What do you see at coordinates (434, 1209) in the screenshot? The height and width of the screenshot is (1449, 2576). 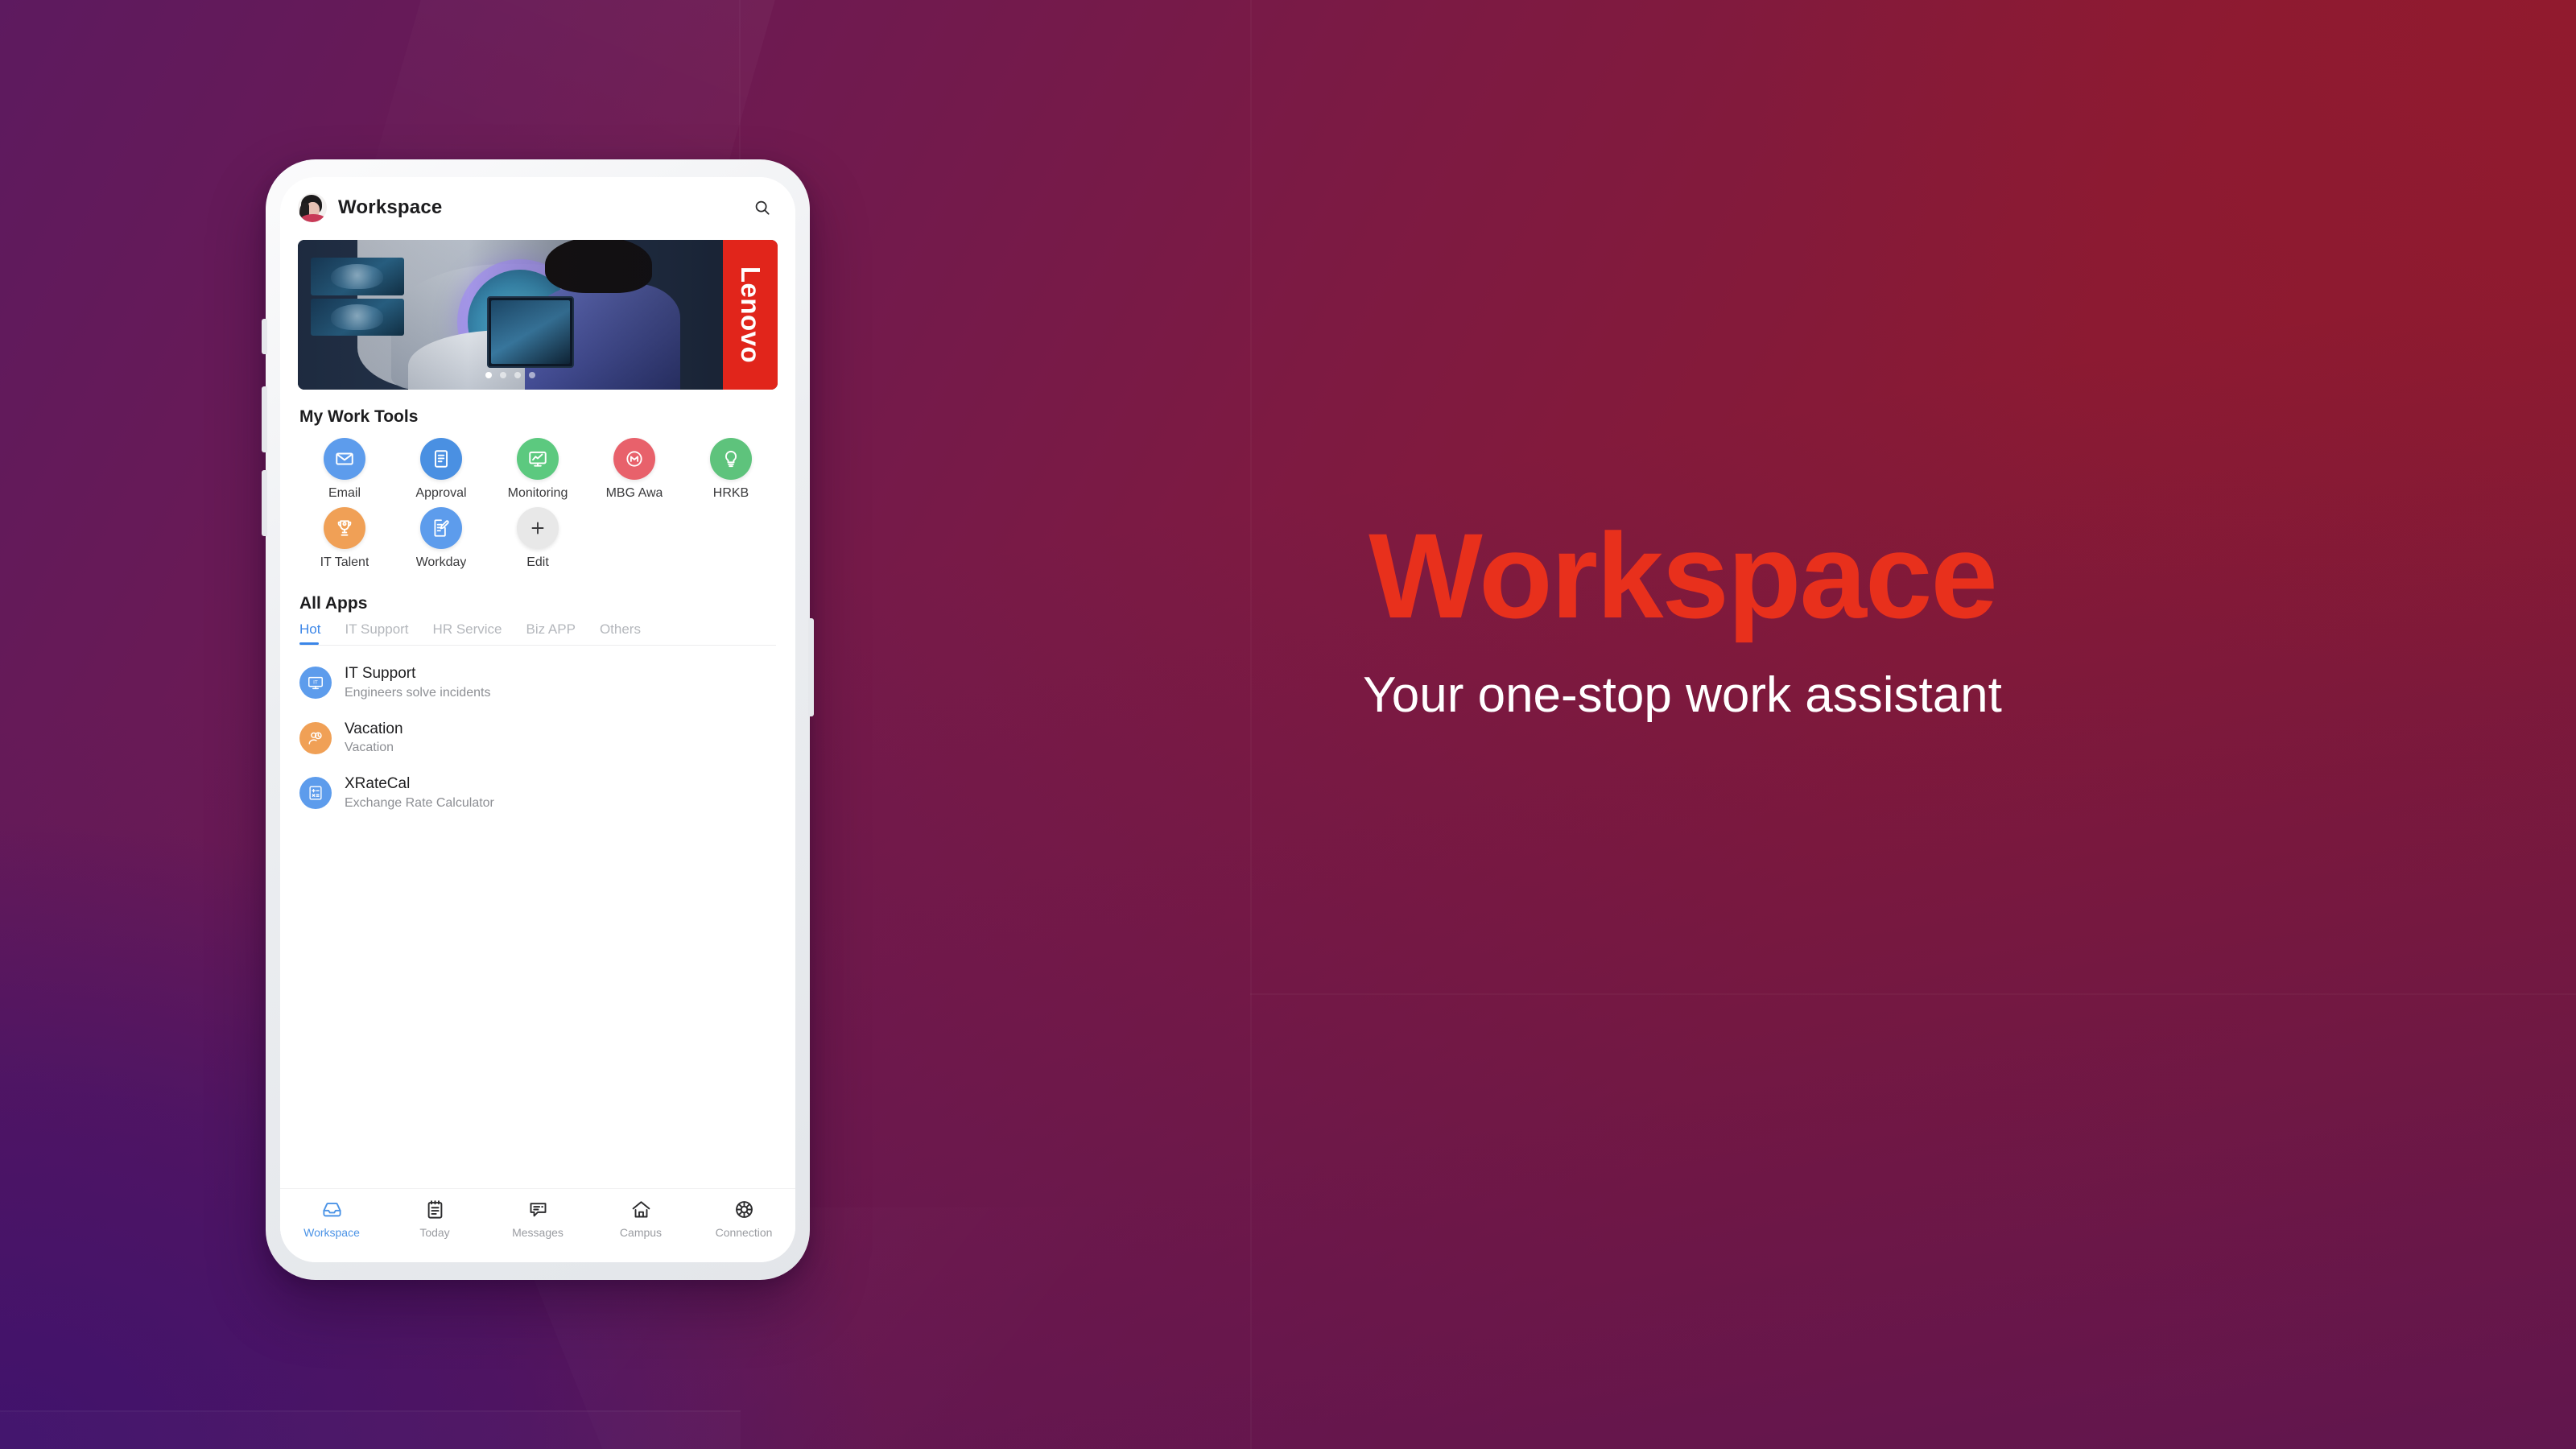 I see `clipboard-icon` at bounding box center [434, 1209].